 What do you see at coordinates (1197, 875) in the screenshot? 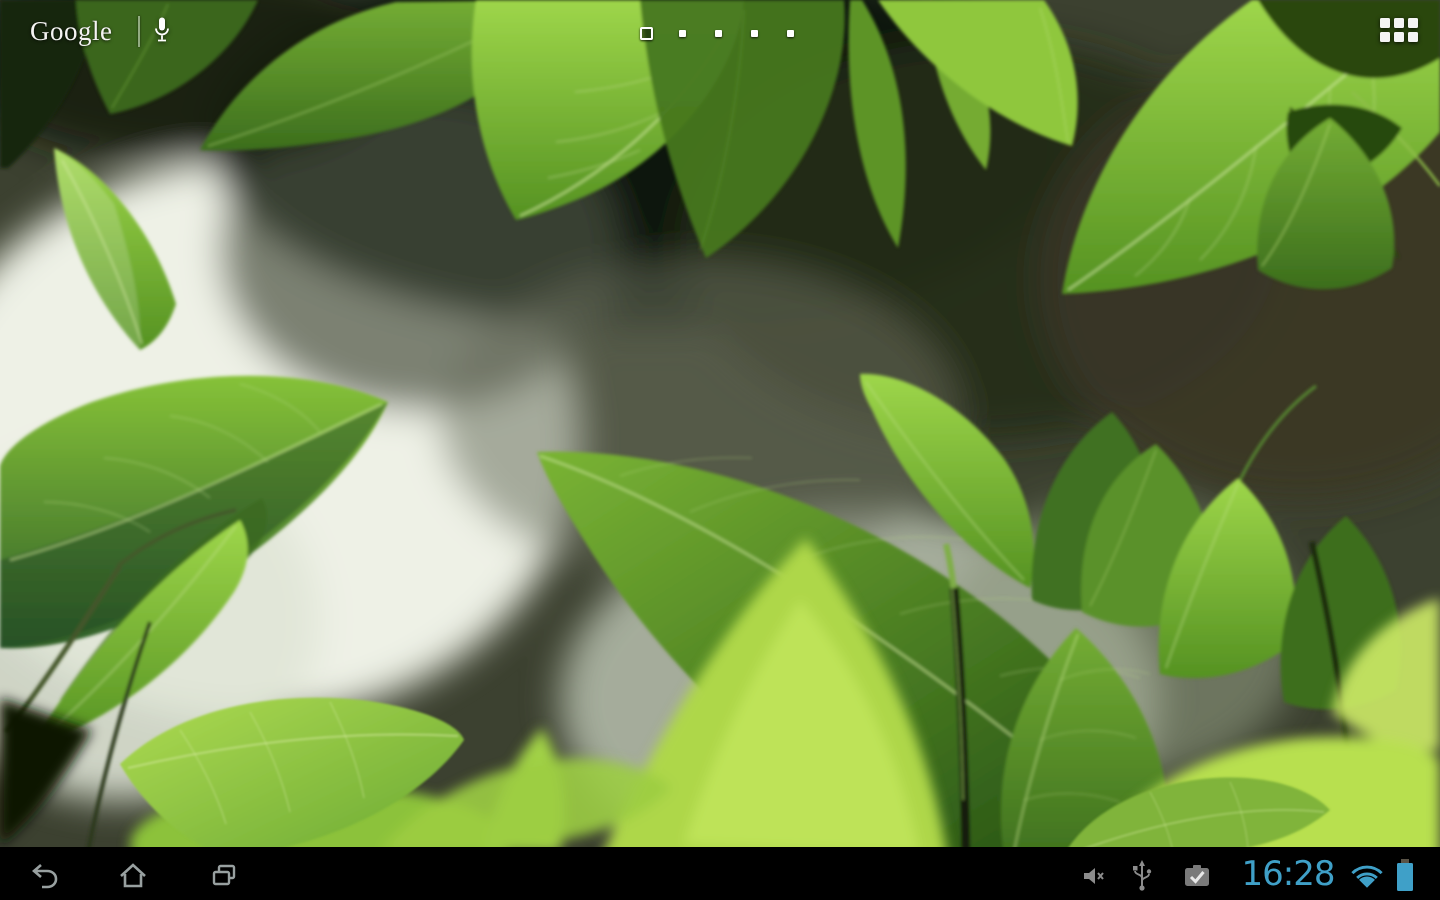
I see `task-complete-icon` at bounding box center [1197, 875].